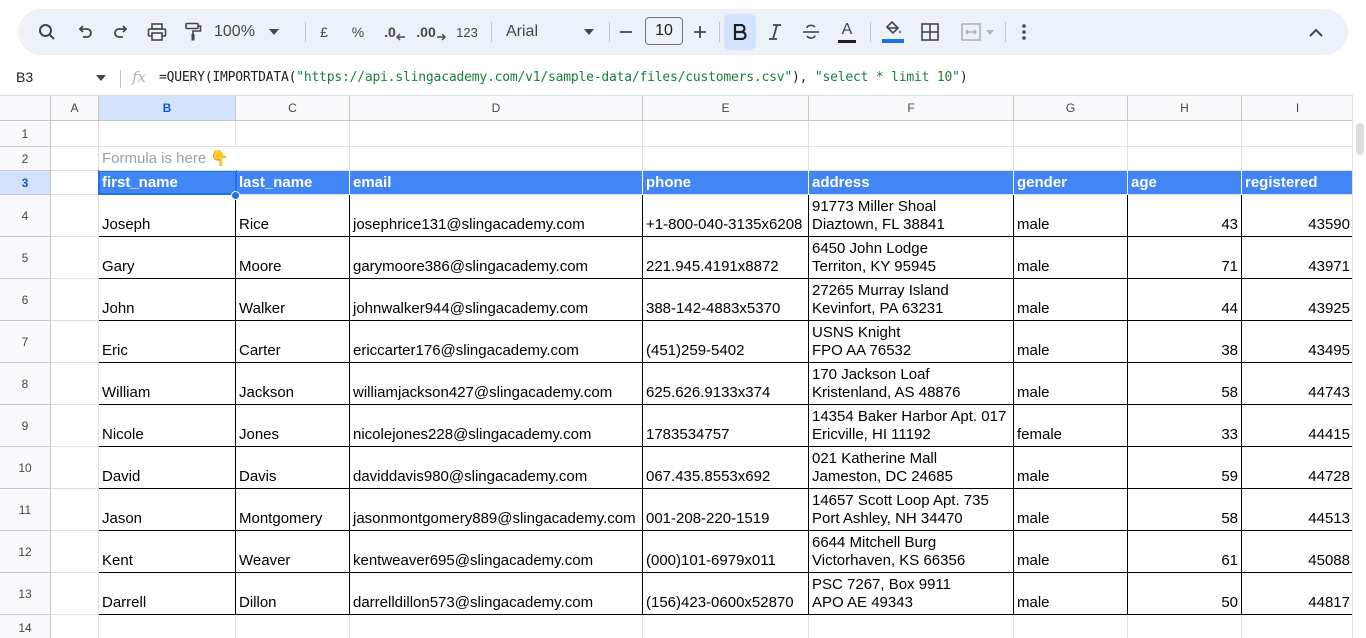  I want to click on cell-age: 44, so click(1185, 300).